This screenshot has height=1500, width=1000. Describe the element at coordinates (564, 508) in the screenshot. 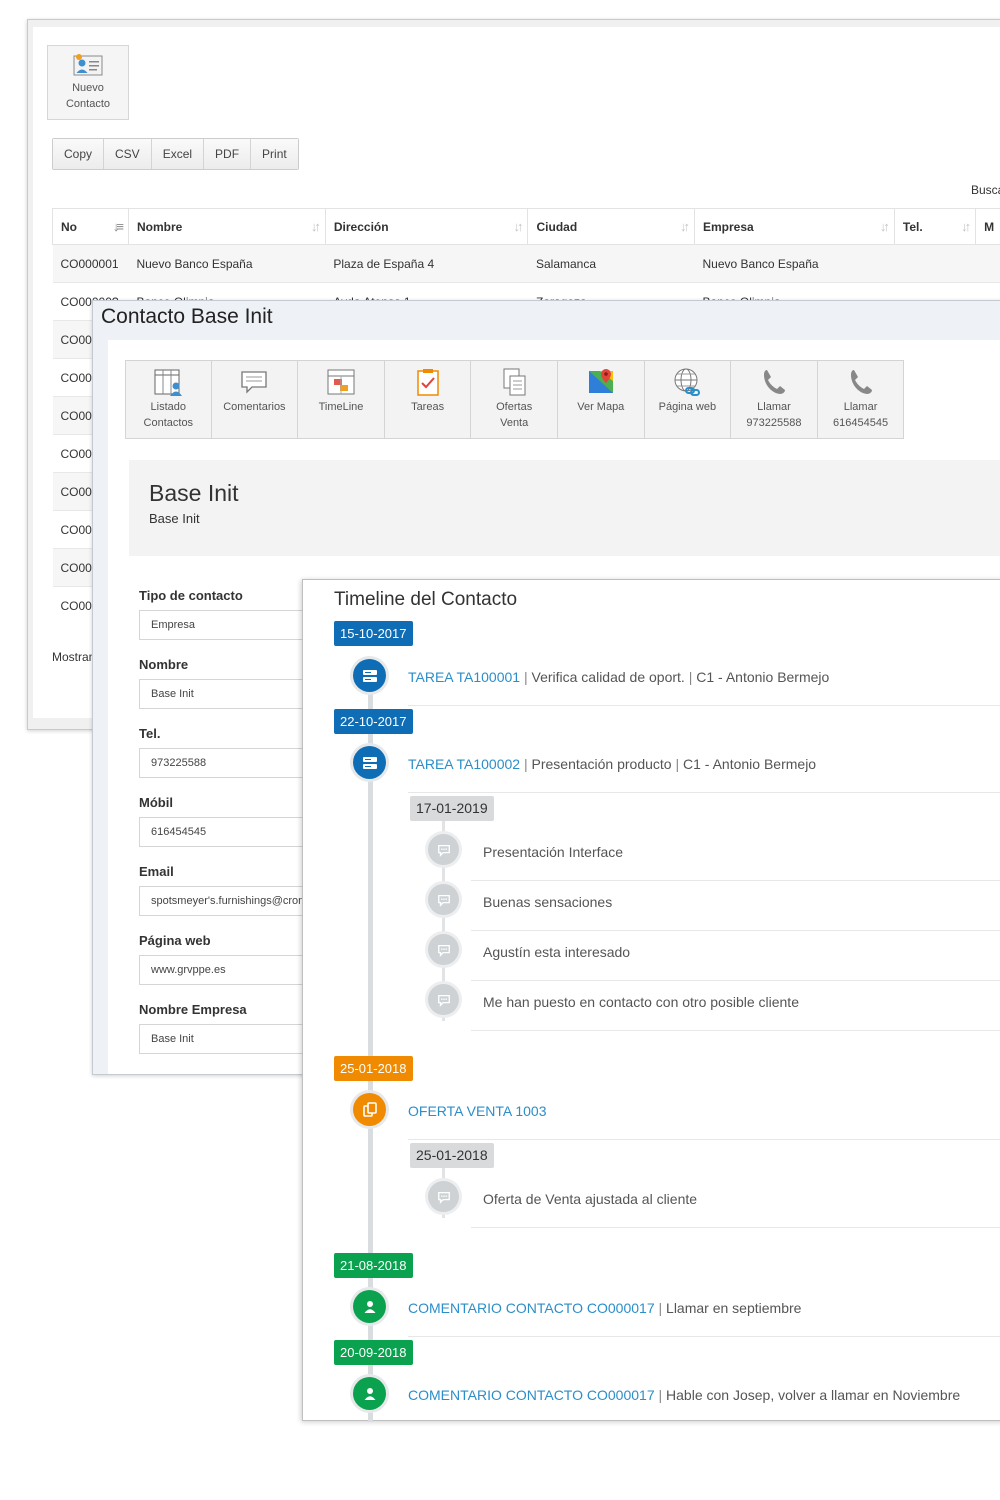

I see `contact-header: Base Init Base Init` at that location.